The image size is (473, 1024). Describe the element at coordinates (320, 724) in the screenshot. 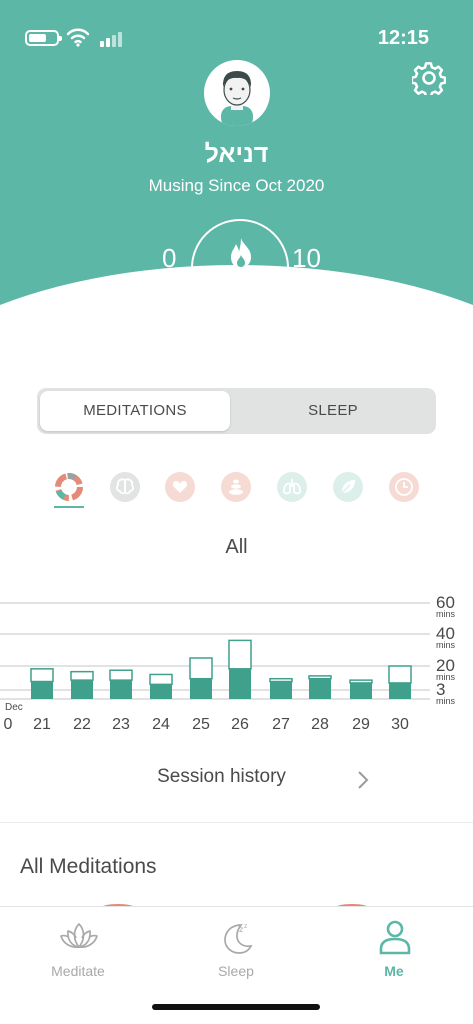

I see `x-tick-label: 28` at that location.